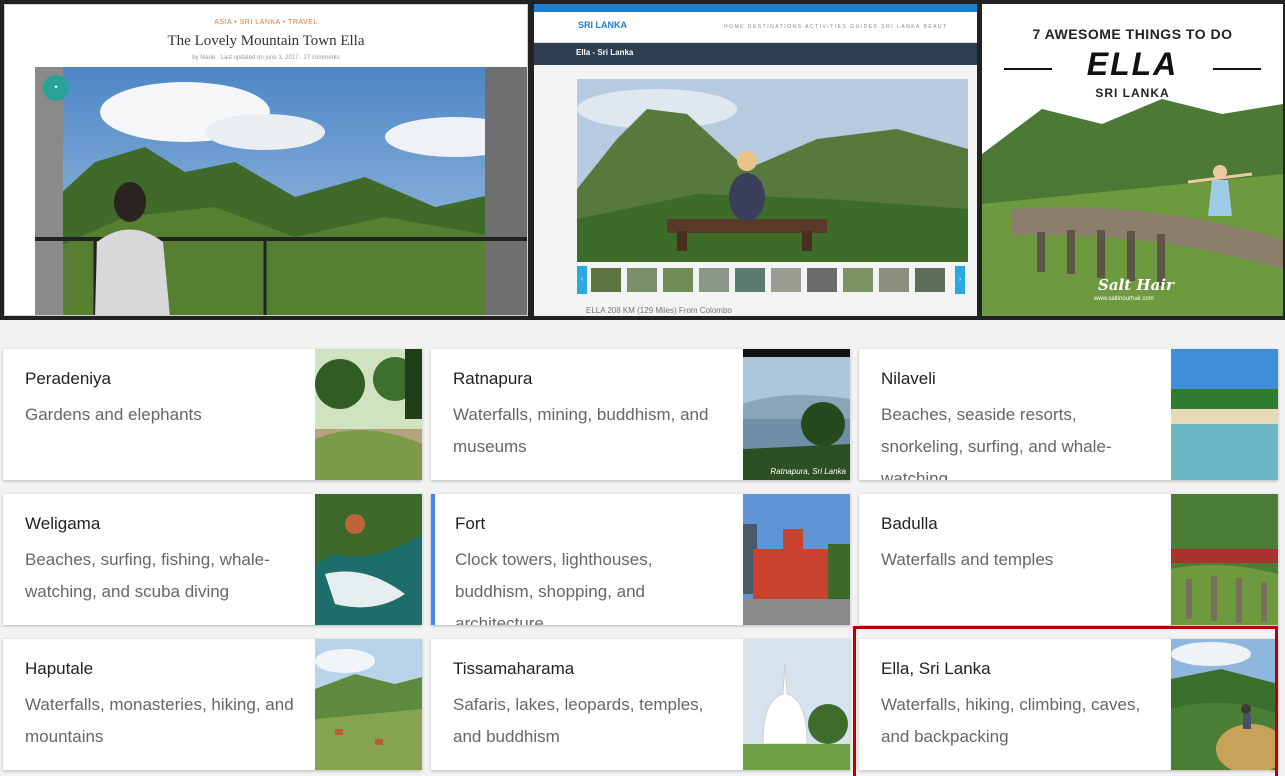 The height and width of the screenshot is (776, 1285). What do you see at coordinates (909, 523) in the screenshot?
I see `card-title: Badulla` at bounding box center [909, 523].